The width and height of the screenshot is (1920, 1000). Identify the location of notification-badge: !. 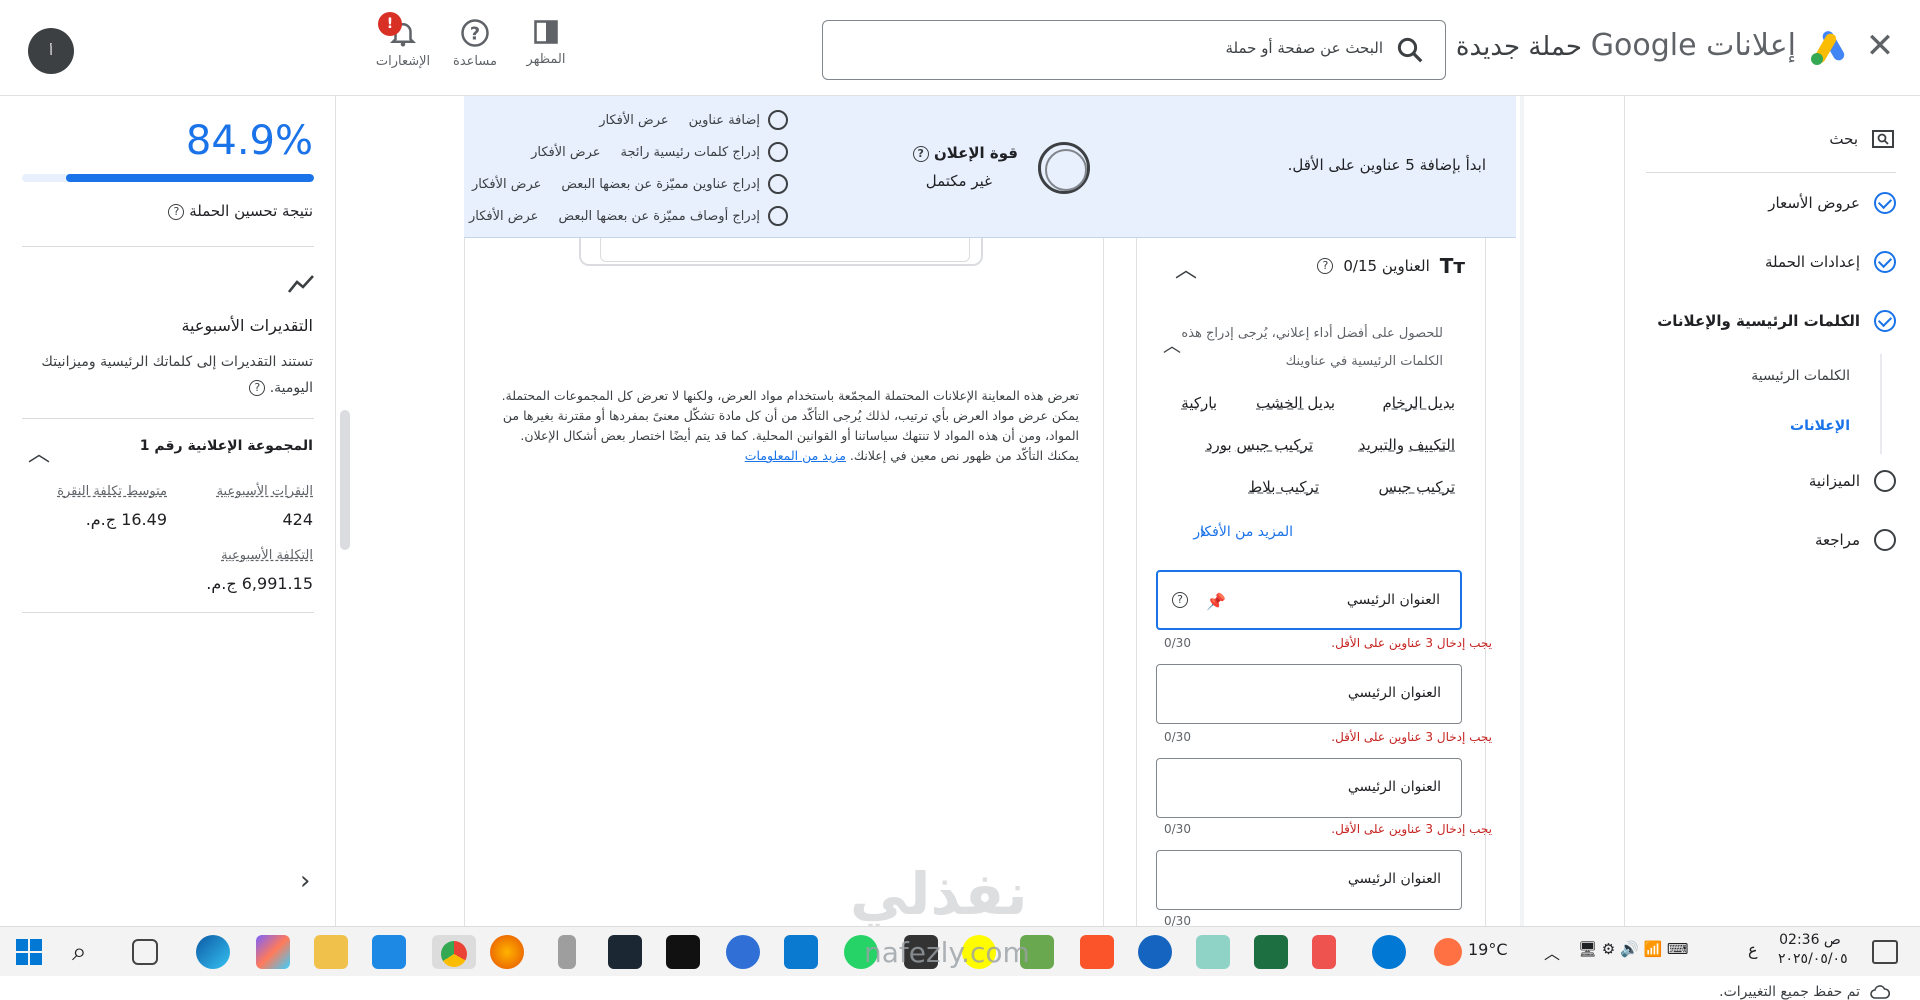
(390, 24).